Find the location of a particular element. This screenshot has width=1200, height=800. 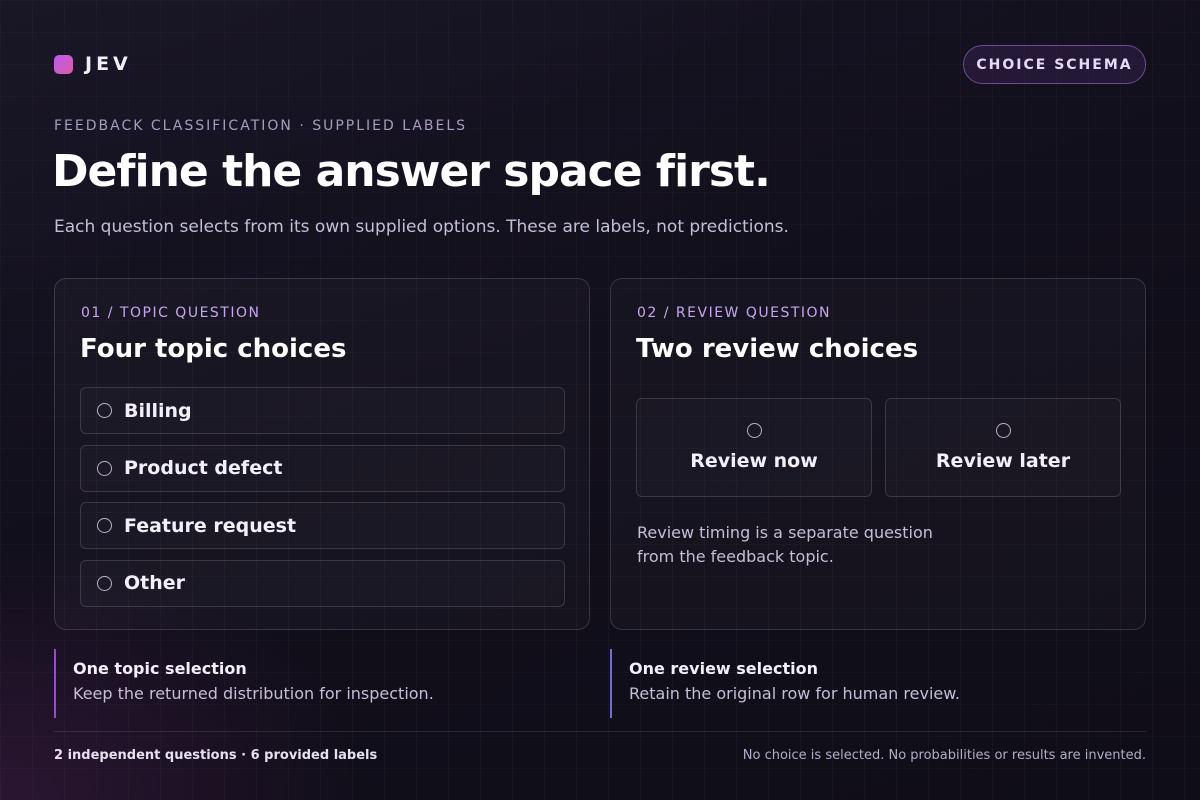

review-option-now: Review now is located at coordinates (754, 447).